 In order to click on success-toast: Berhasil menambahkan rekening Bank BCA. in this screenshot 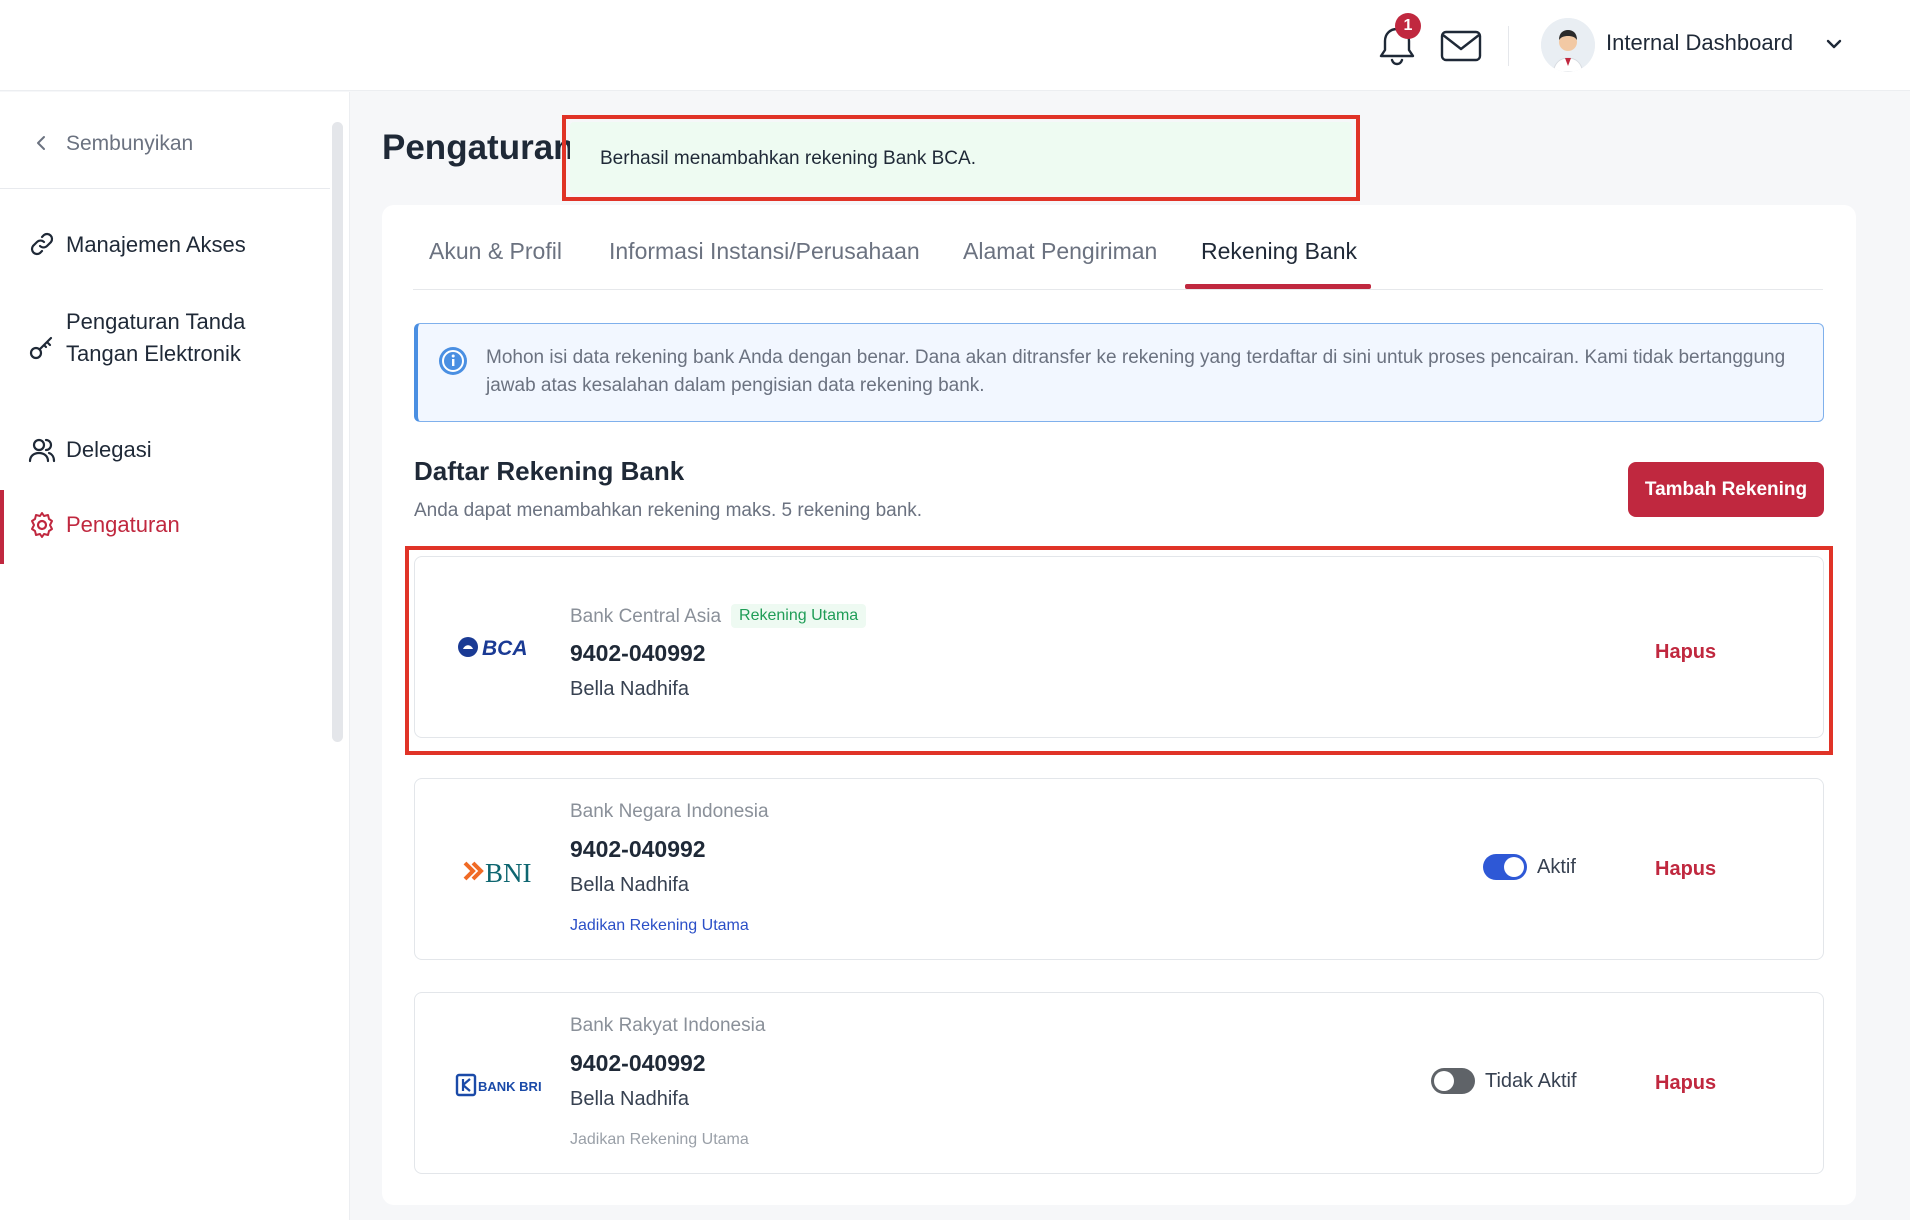, I will do `click(961, 158)`.